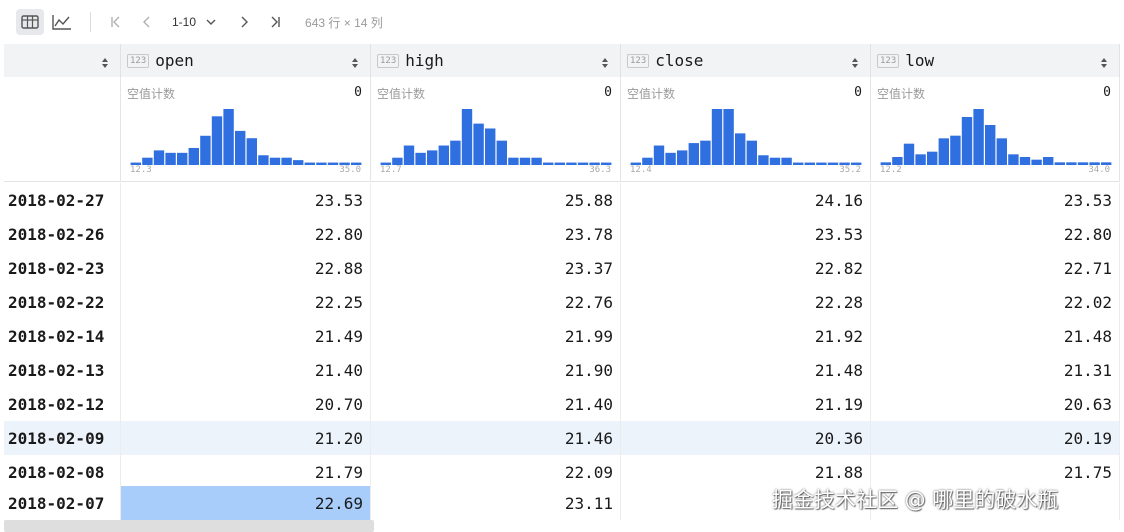 The image size is (1124, 532). What do you see at coordinates (246, 302) in the screenshot?
I see `open-cell: 22.25` at bounding box center [246, 302].